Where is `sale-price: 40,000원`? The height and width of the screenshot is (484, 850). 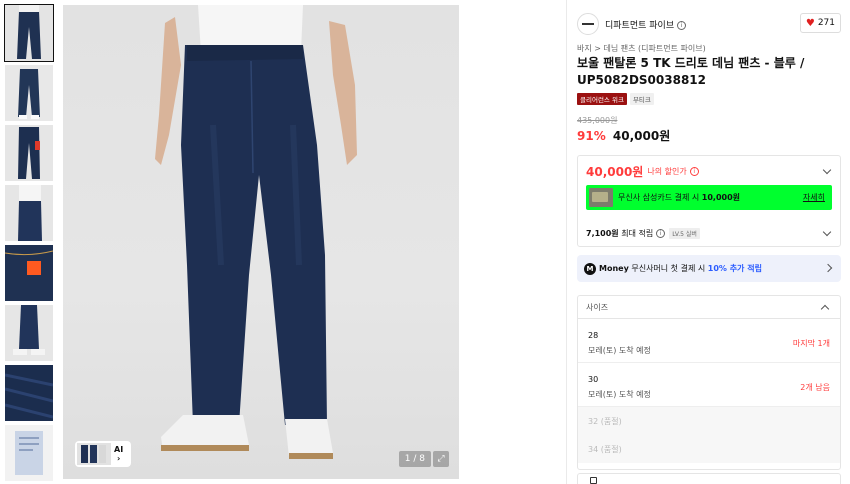
sale-price: 40,000원 is located at coordinates (641, 136).